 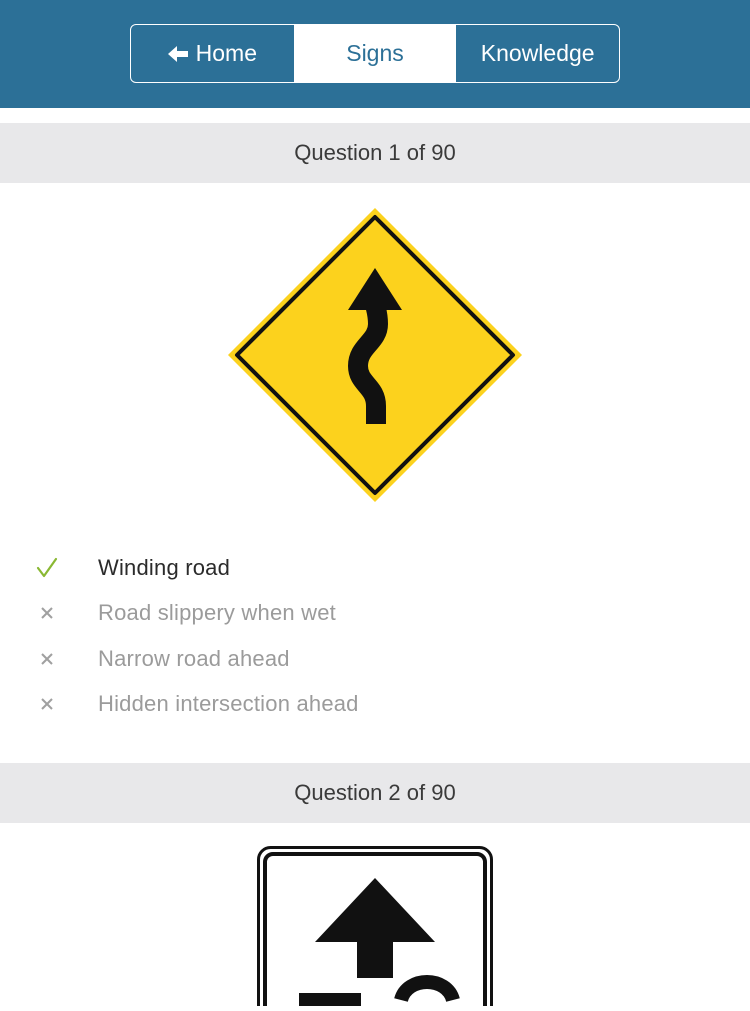 What do you see at coordinates (177, 53) in the screenshot?
I see `arrow-left-icon` at bounding box center [177, 53].